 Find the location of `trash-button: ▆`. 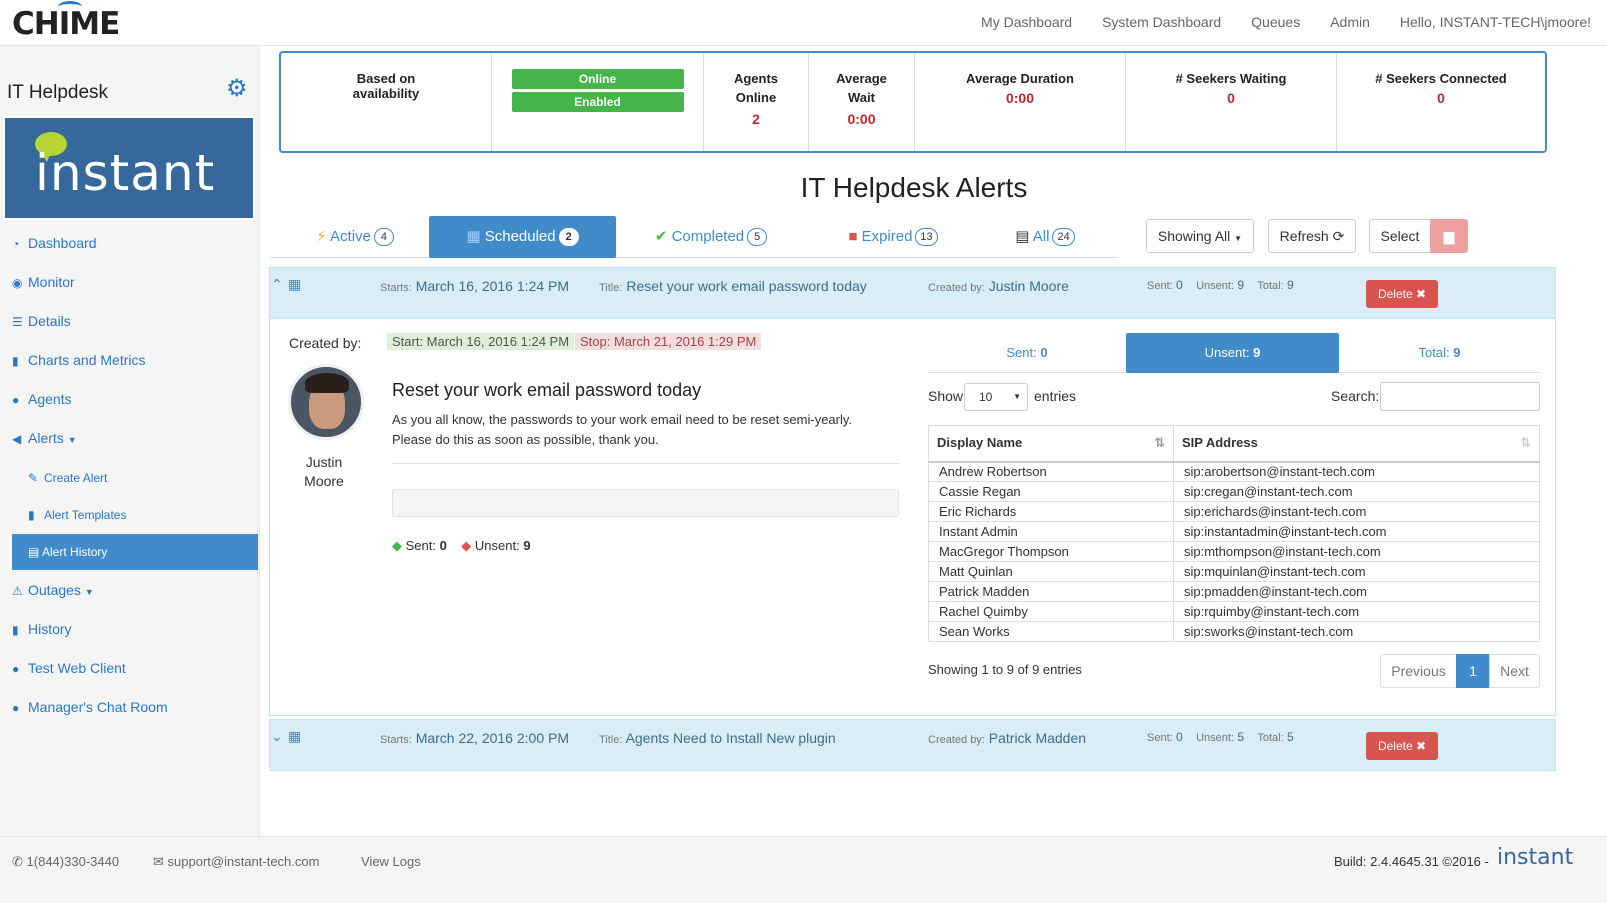

trash-button: ▆ is located at coordinates (1449, 236).